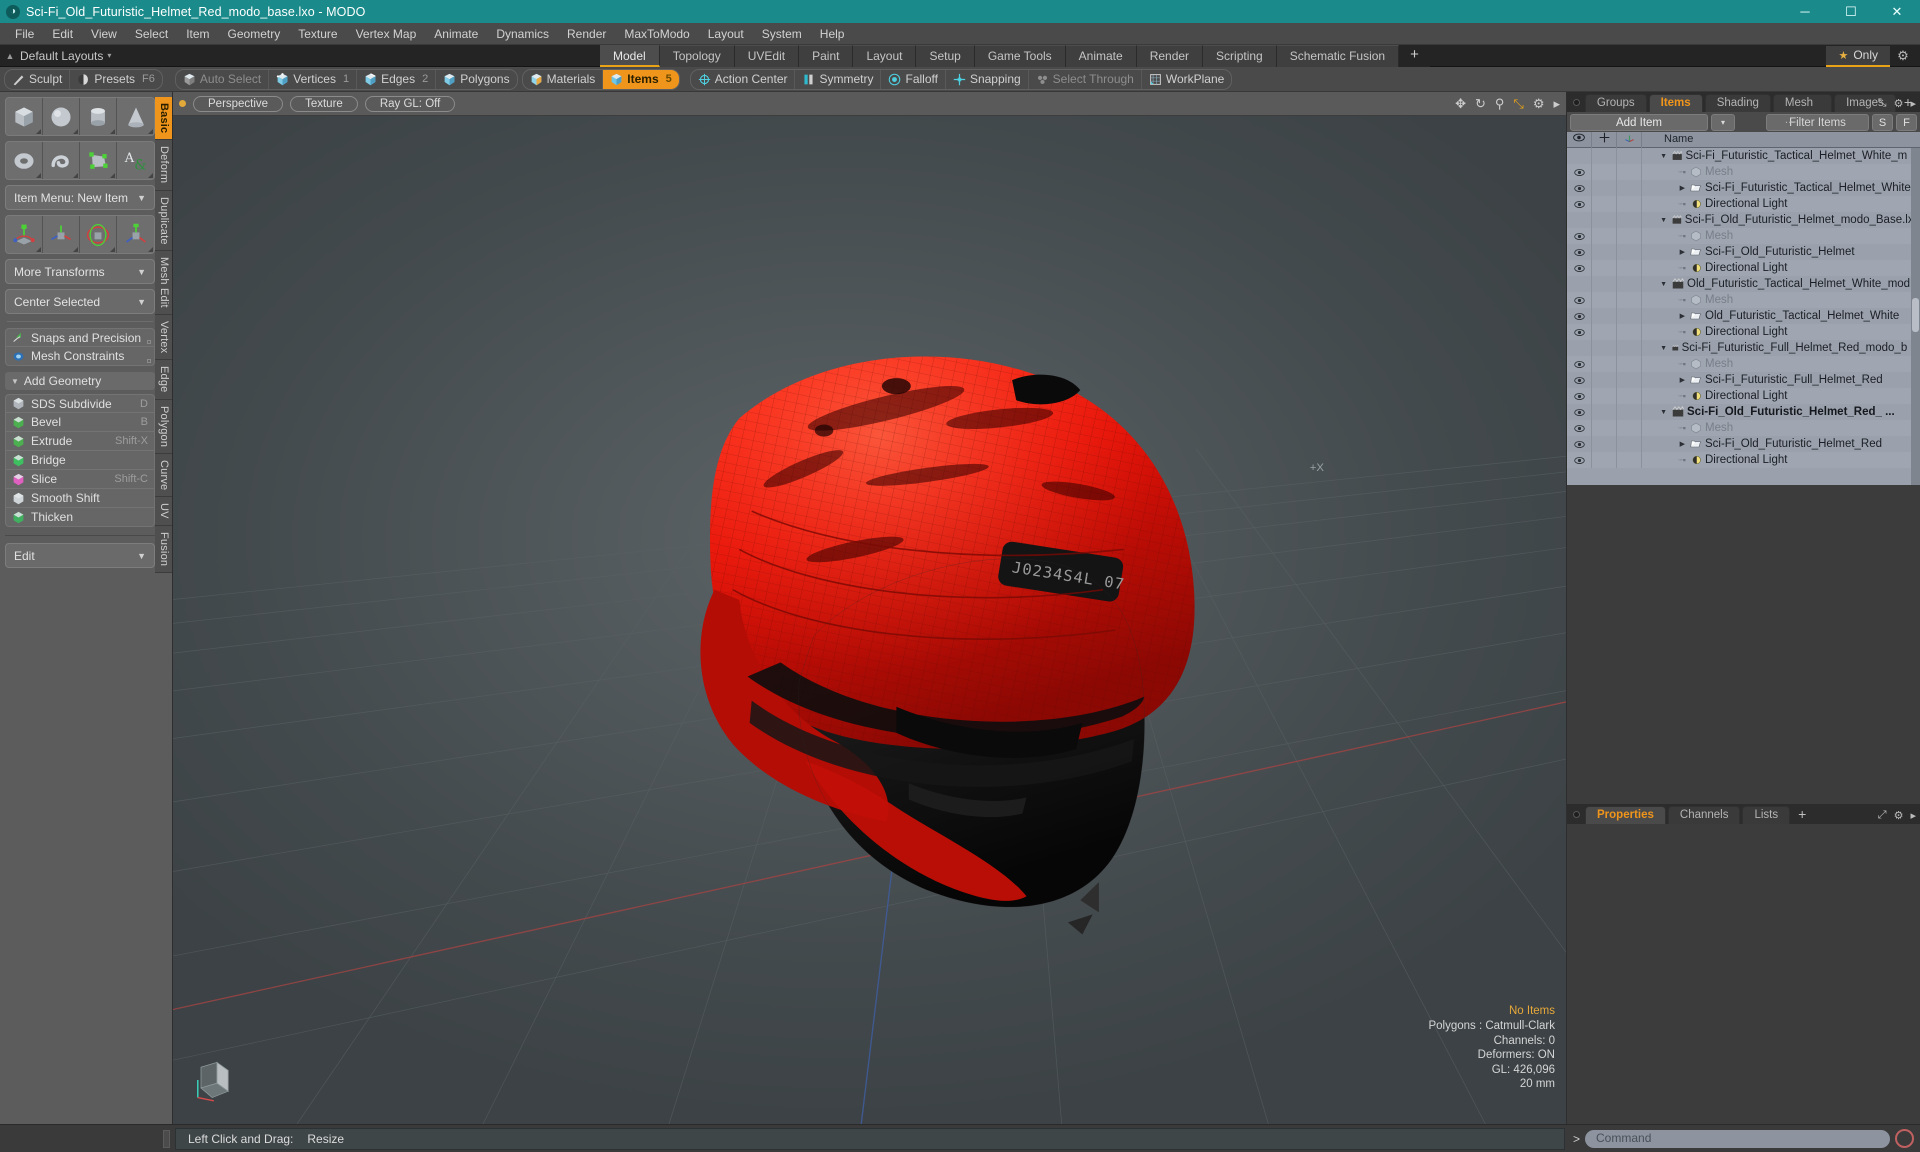  Describe the element at coordinates (1897, 11) in the screenshot. I see `close-button: ✕` at that location.